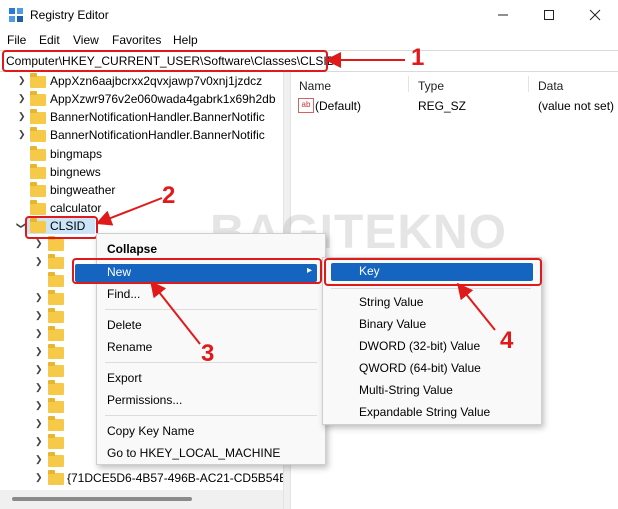 The width and height of the screenshot is (618, 509). What do you see at coordinates (208, 353) in the screenshot?
I see `annotation-number-3: 3` at bounding box center [208, 353].